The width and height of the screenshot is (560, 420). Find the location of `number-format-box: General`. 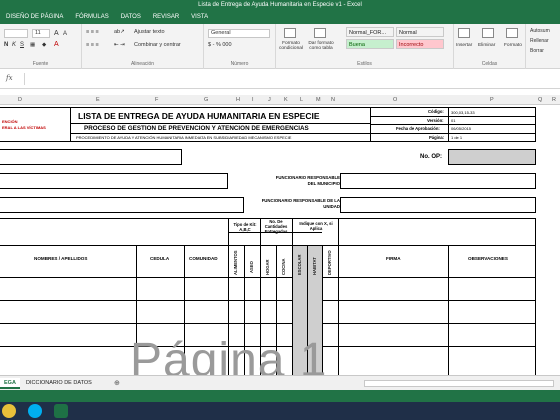

number-format-box: General is located at coordinates (239, 33).